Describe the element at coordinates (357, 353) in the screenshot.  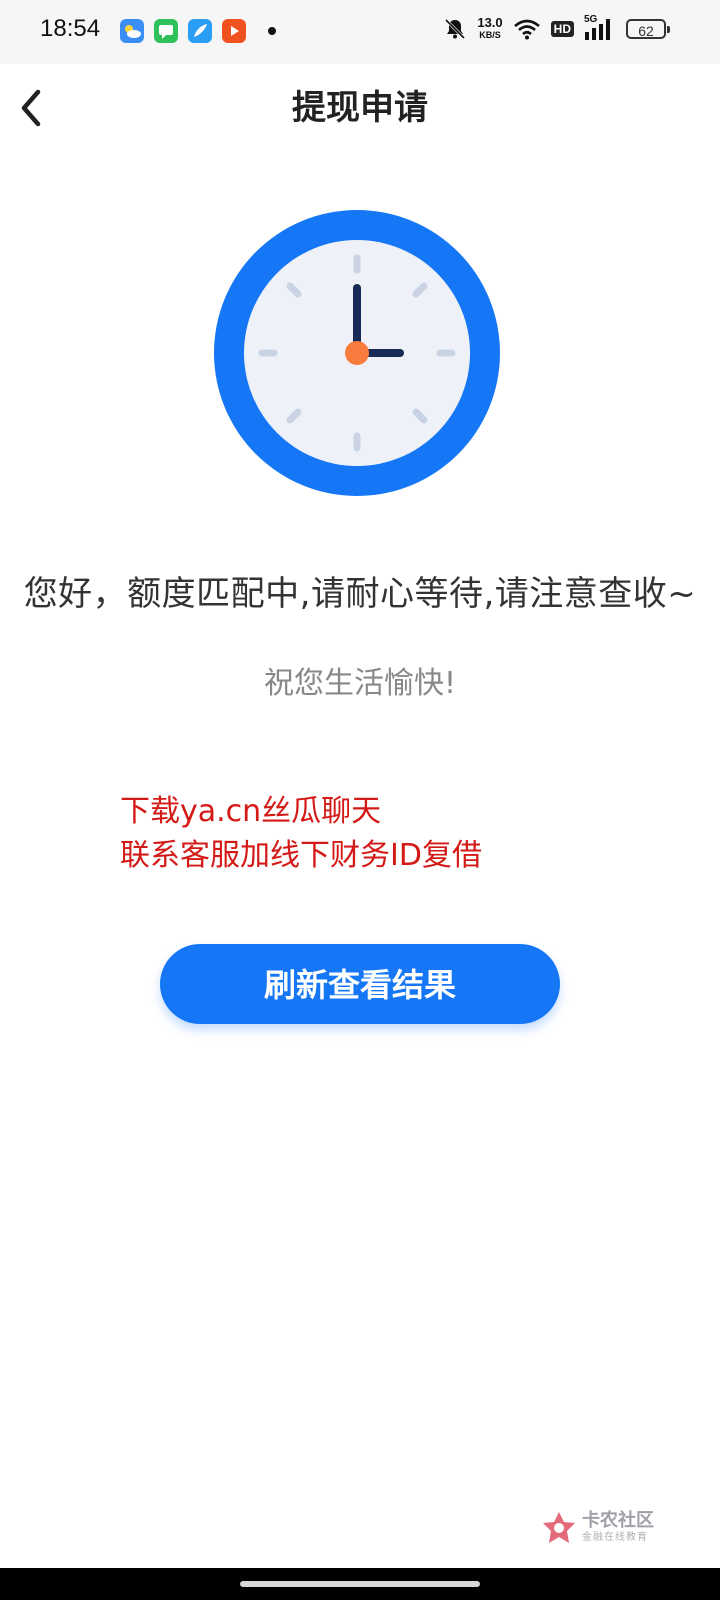
I see `clock-icon` at that location.